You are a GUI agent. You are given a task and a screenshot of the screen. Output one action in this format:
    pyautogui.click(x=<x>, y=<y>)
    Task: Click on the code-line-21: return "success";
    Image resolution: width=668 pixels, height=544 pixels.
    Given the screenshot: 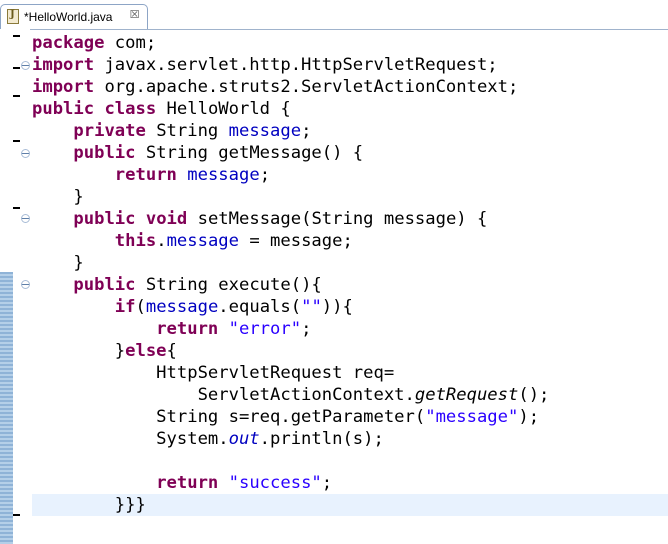 What is the action you would take?
    pyautogui.click(x=244, y=483)
    